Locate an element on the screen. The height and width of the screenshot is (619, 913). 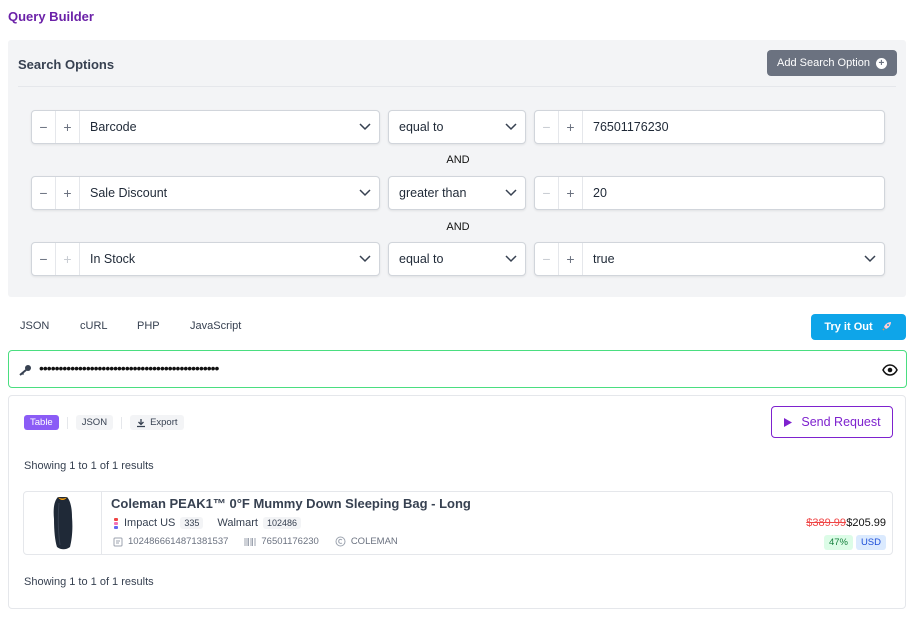
tab-json: JSON is located at coordinates (34, 326).